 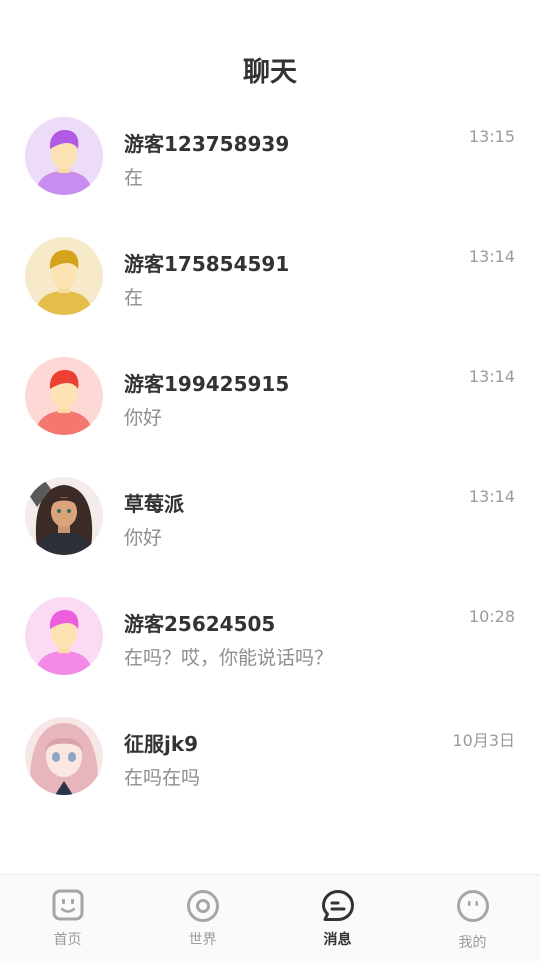 What do you see at coordinates (491, 616) in the screenshot?
I see `chat-time: 10:28` at bounding box center [491, 616].